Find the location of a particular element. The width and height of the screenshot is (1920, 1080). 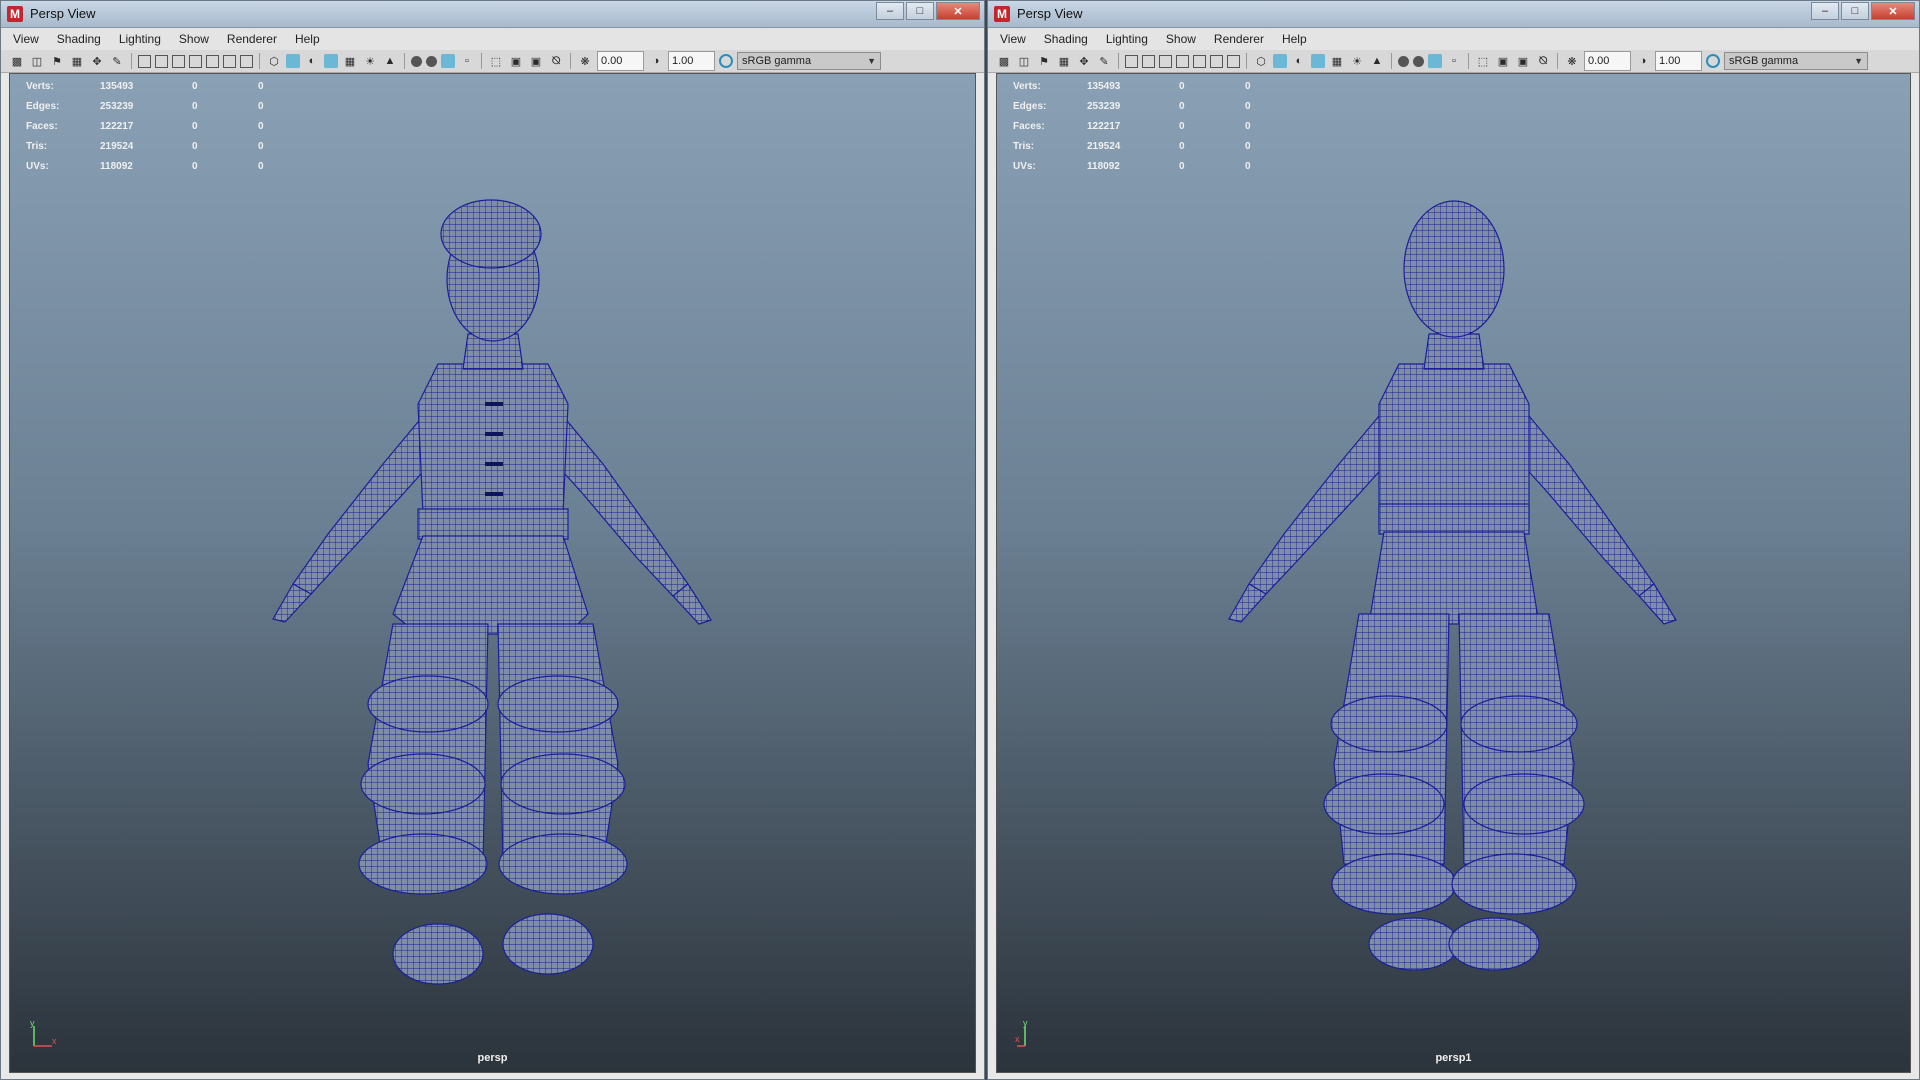

hud-z2: 0 is located at coordinates (1248, 146).